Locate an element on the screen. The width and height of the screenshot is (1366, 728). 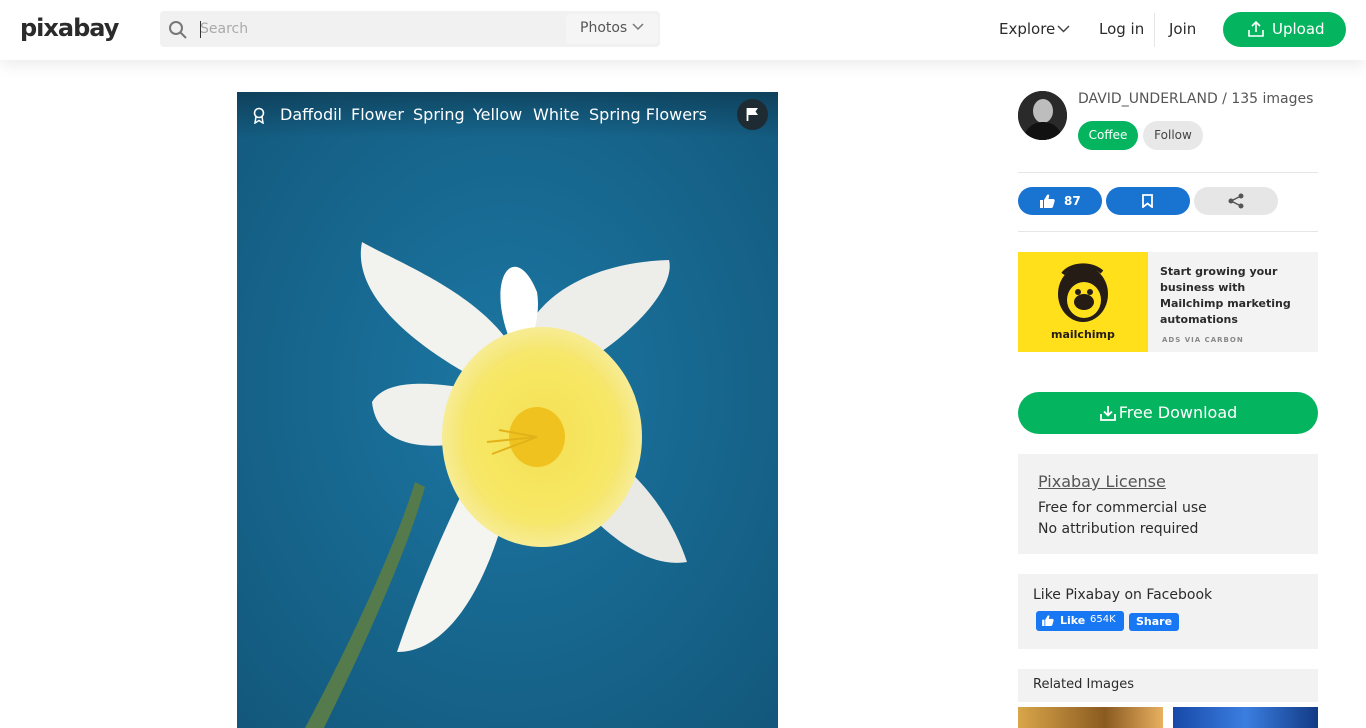
like-button: 87 is located at coordinates (1060, 201).